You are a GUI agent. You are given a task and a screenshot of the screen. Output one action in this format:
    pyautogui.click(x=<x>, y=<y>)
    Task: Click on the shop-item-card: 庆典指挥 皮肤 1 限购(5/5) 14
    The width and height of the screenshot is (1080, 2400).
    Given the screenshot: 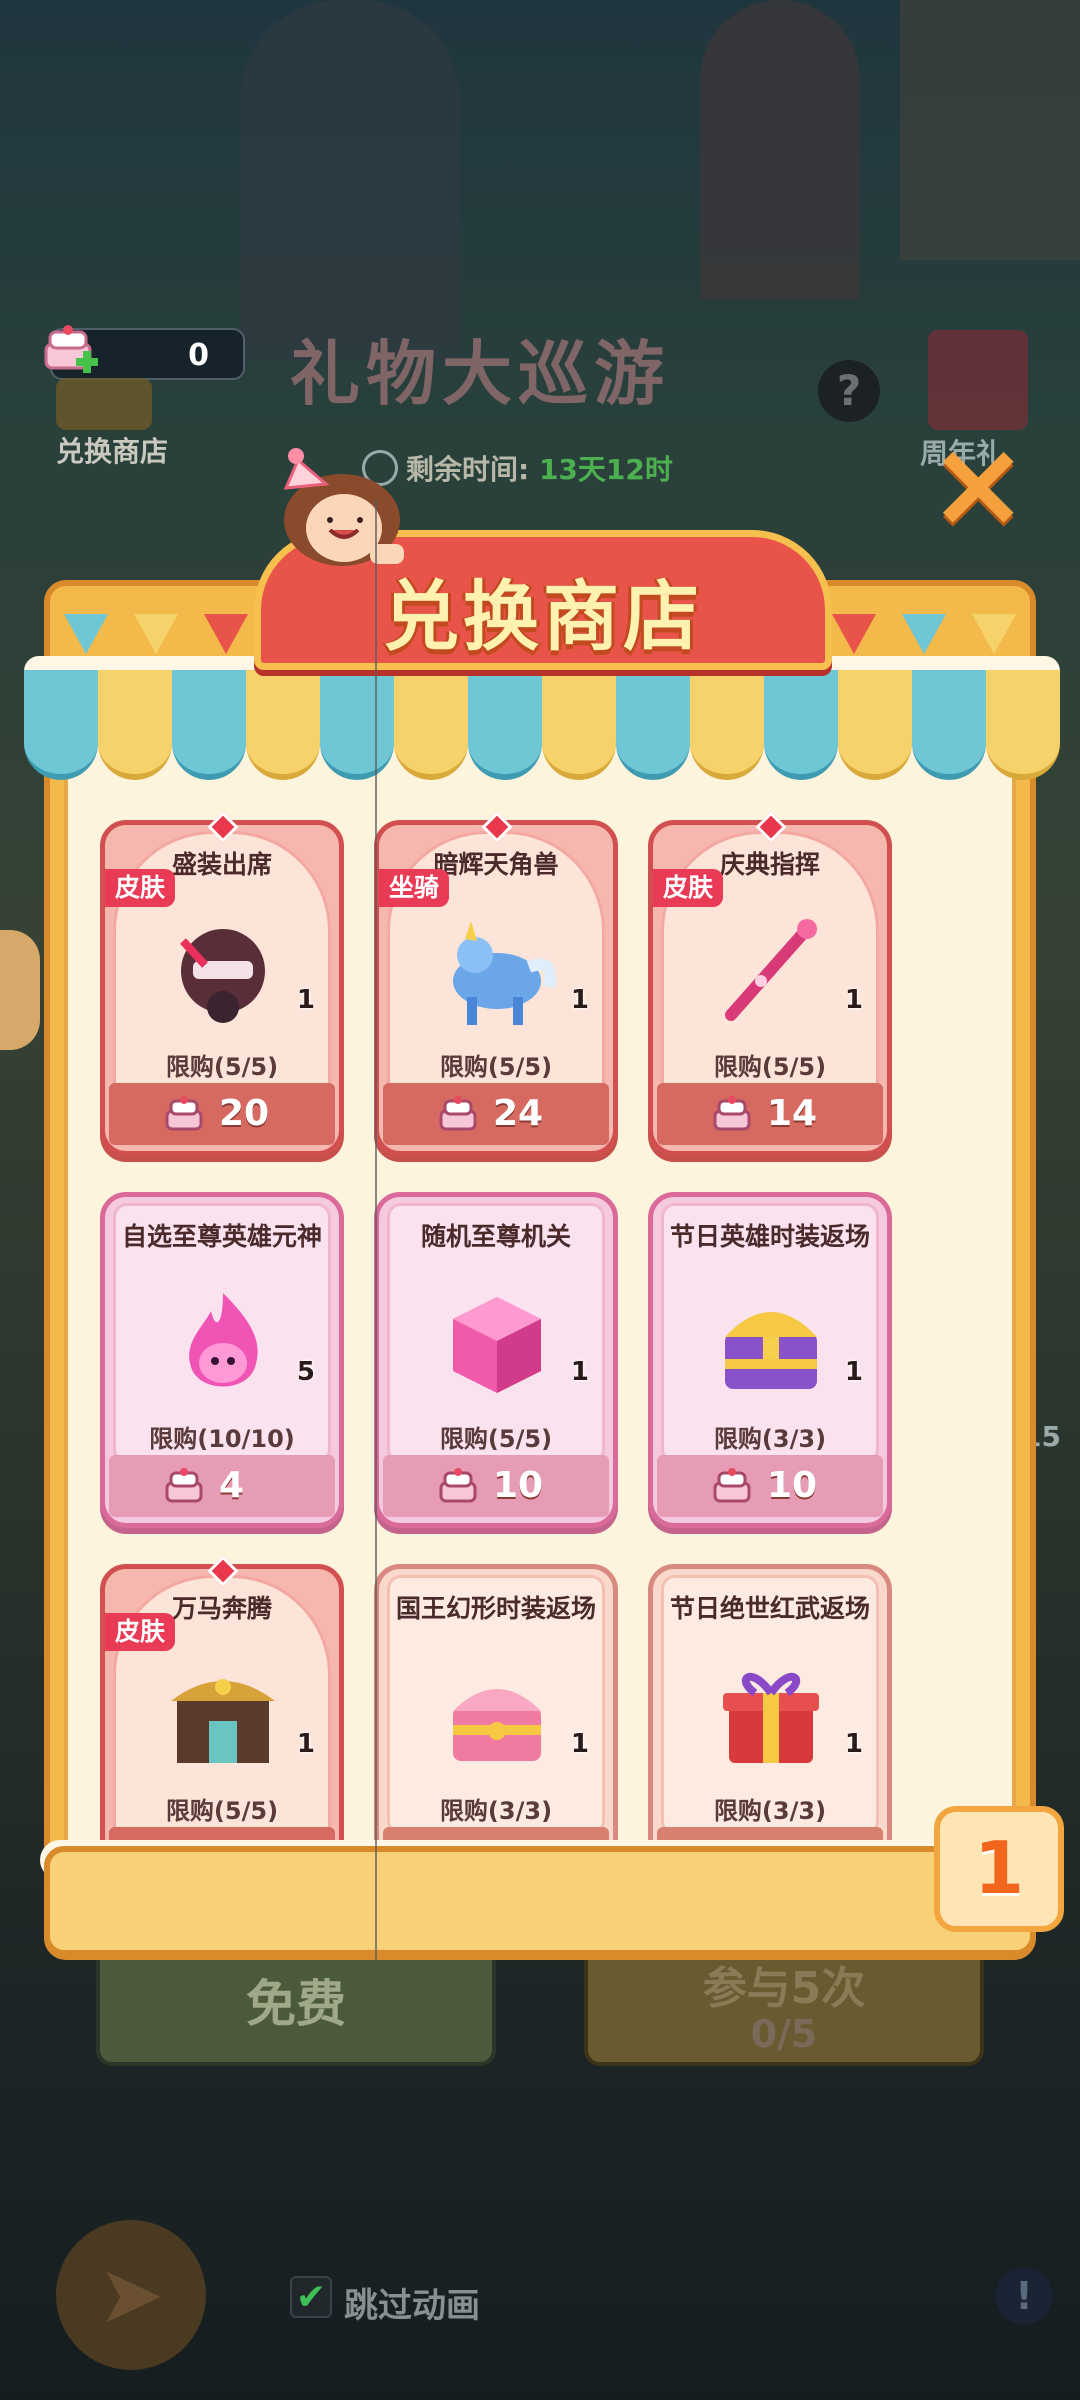 What is the action you would take?
    pyautogui.click(x=770, y=988)
    